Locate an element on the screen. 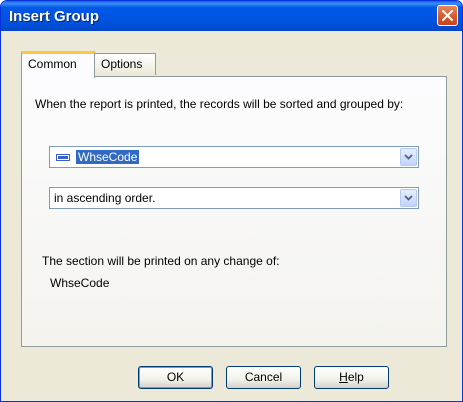 This screenshot has width=463, height=402. tab-common-label: Common is located at coordinates (52, 64).